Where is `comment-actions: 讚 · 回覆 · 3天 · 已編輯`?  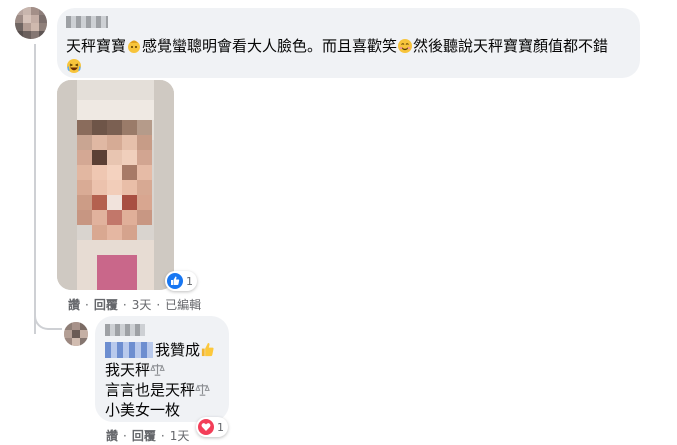 comment-actions: 讚 · 回覆 · 3天 · 已編輯 is located at coordinates (135, 304).